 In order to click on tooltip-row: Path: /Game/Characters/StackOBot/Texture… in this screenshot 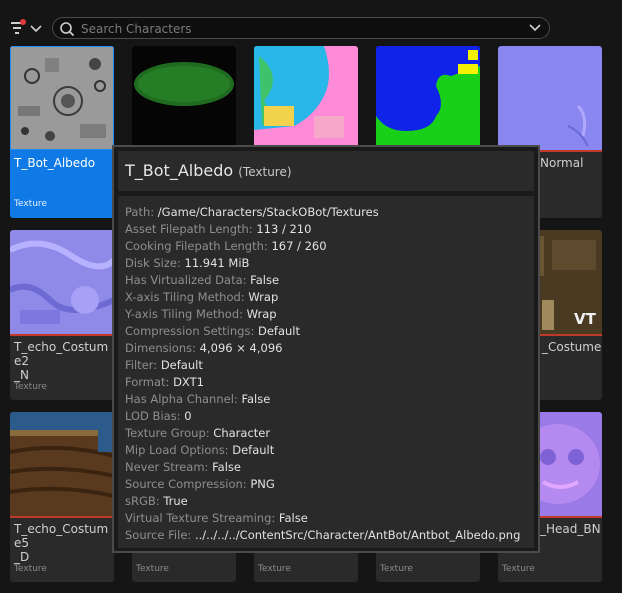, I will do `click(252, 212)`.